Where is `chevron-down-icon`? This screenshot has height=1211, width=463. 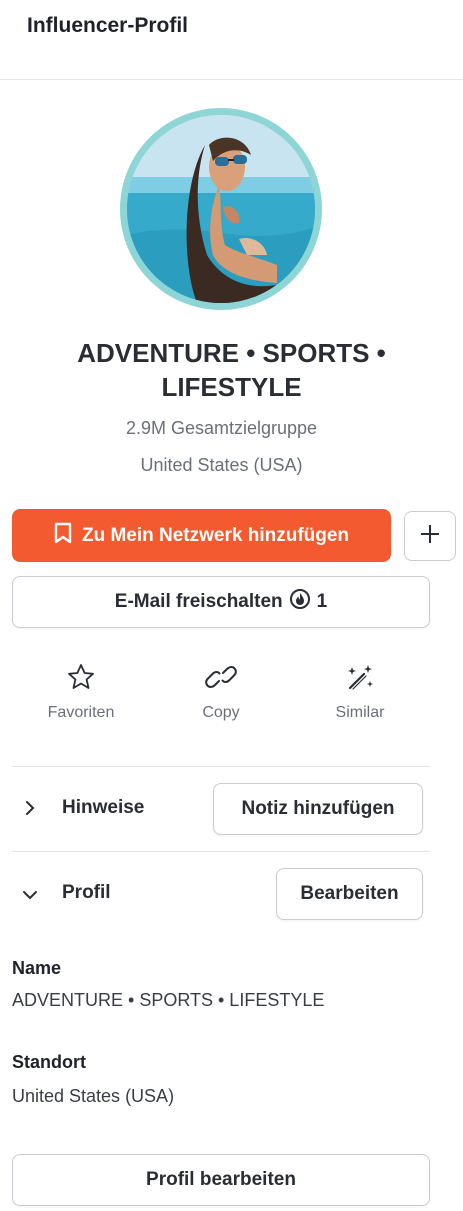 chevron-down-icon is located at coordinates (30, 897).